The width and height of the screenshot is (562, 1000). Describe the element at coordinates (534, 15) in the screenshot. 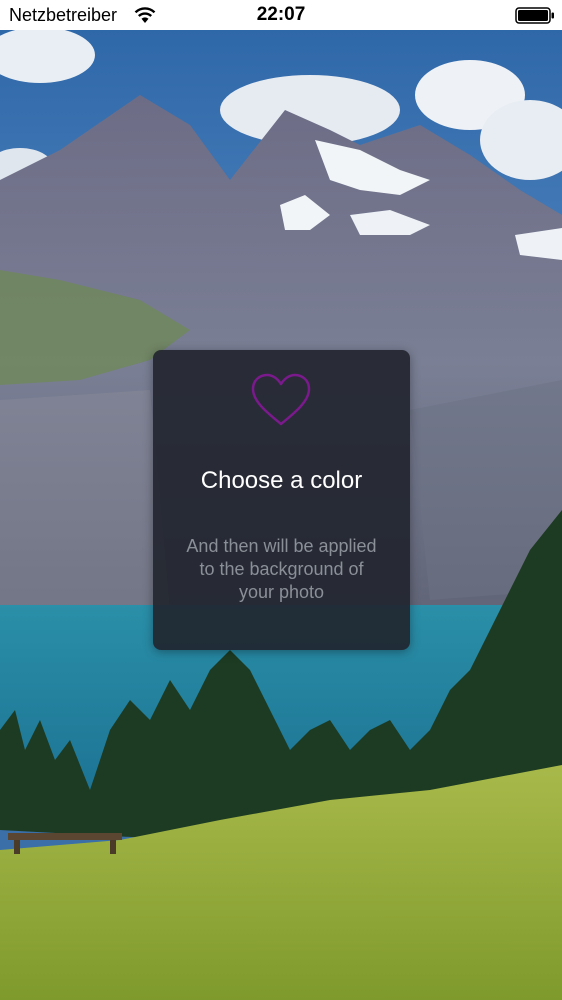

I see `battery-full-icon` at that location.